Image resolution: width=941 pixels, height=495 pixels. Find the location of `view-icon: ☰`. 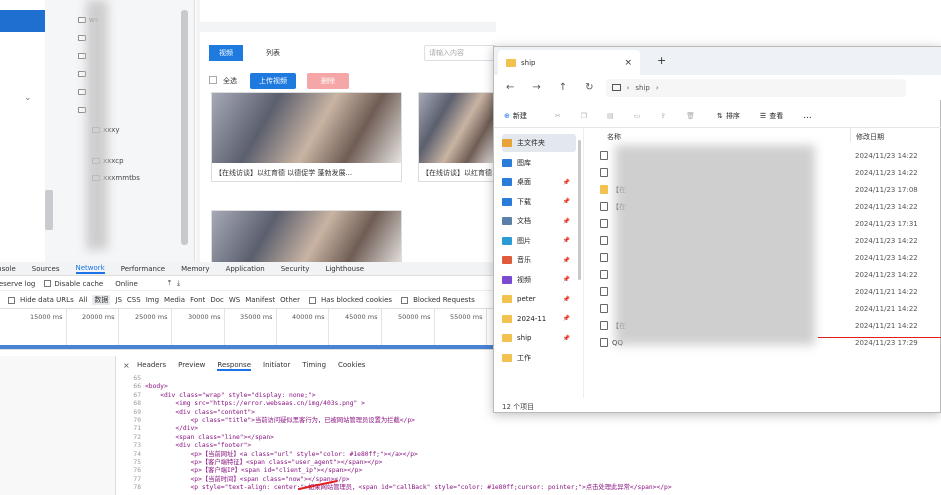

view-icon: ☰ is located at coordinates (763, 116).